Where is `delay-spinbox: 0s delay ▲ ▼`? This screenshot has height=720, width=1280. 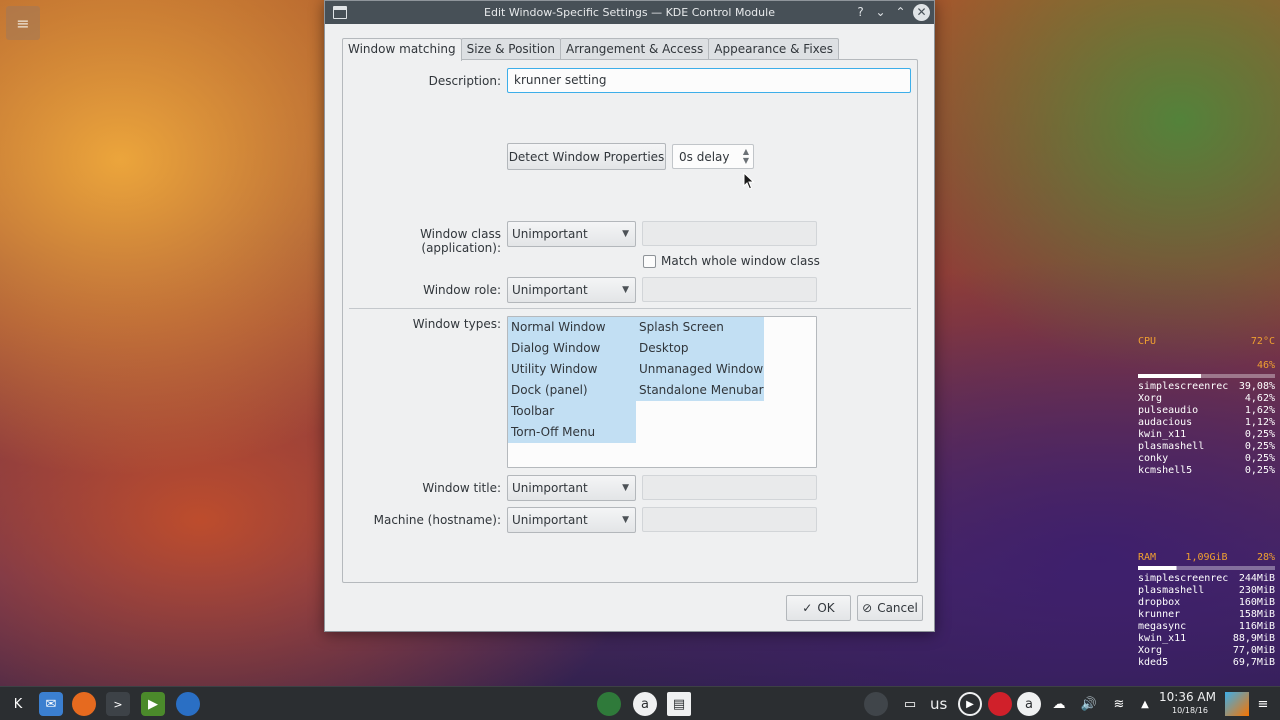
delay-spinbox: 0s delay ▲ ▼ is located at coordinates (713, 156).